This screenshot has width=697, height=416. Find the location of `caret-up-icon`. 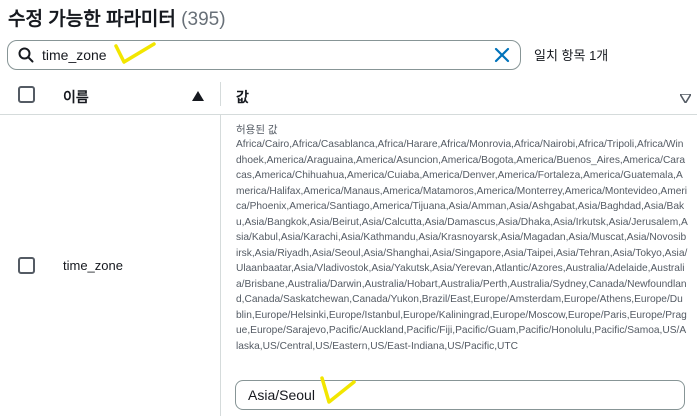

caret-up-icon is located at coordinates (198, 97).